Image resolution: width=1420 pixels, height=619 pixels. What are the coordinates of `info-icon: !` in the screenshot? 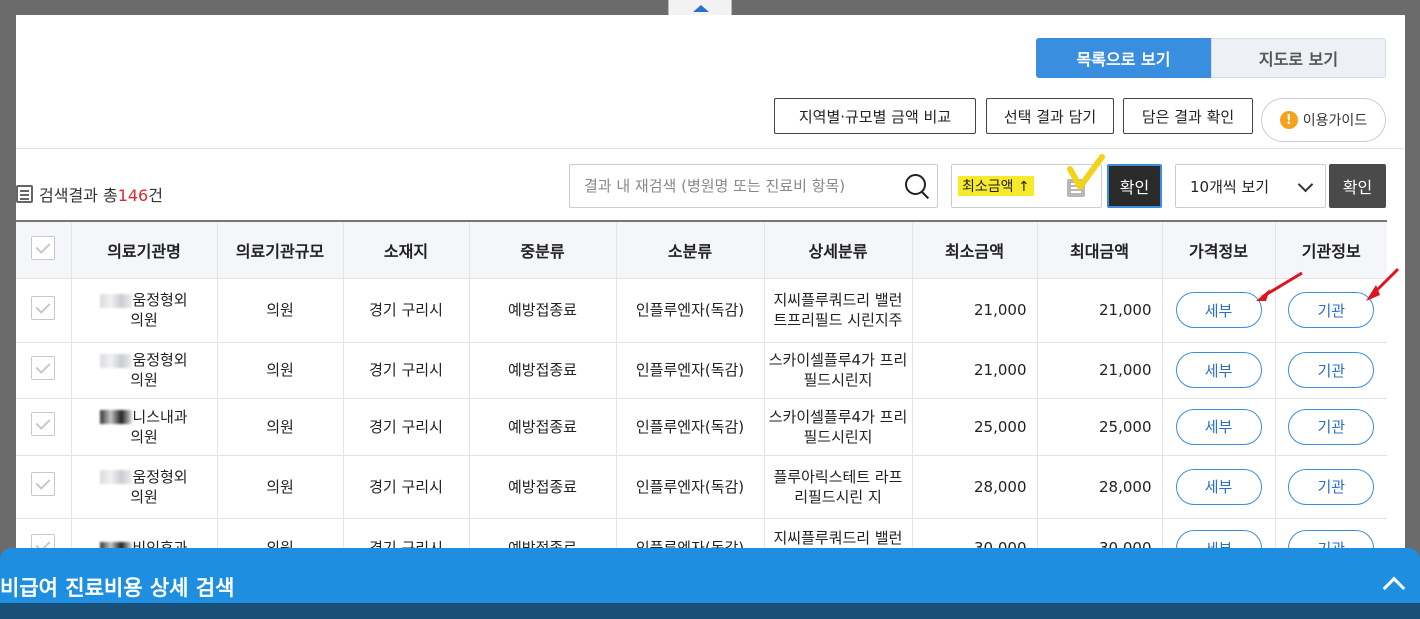 It's located at (1288, 120).